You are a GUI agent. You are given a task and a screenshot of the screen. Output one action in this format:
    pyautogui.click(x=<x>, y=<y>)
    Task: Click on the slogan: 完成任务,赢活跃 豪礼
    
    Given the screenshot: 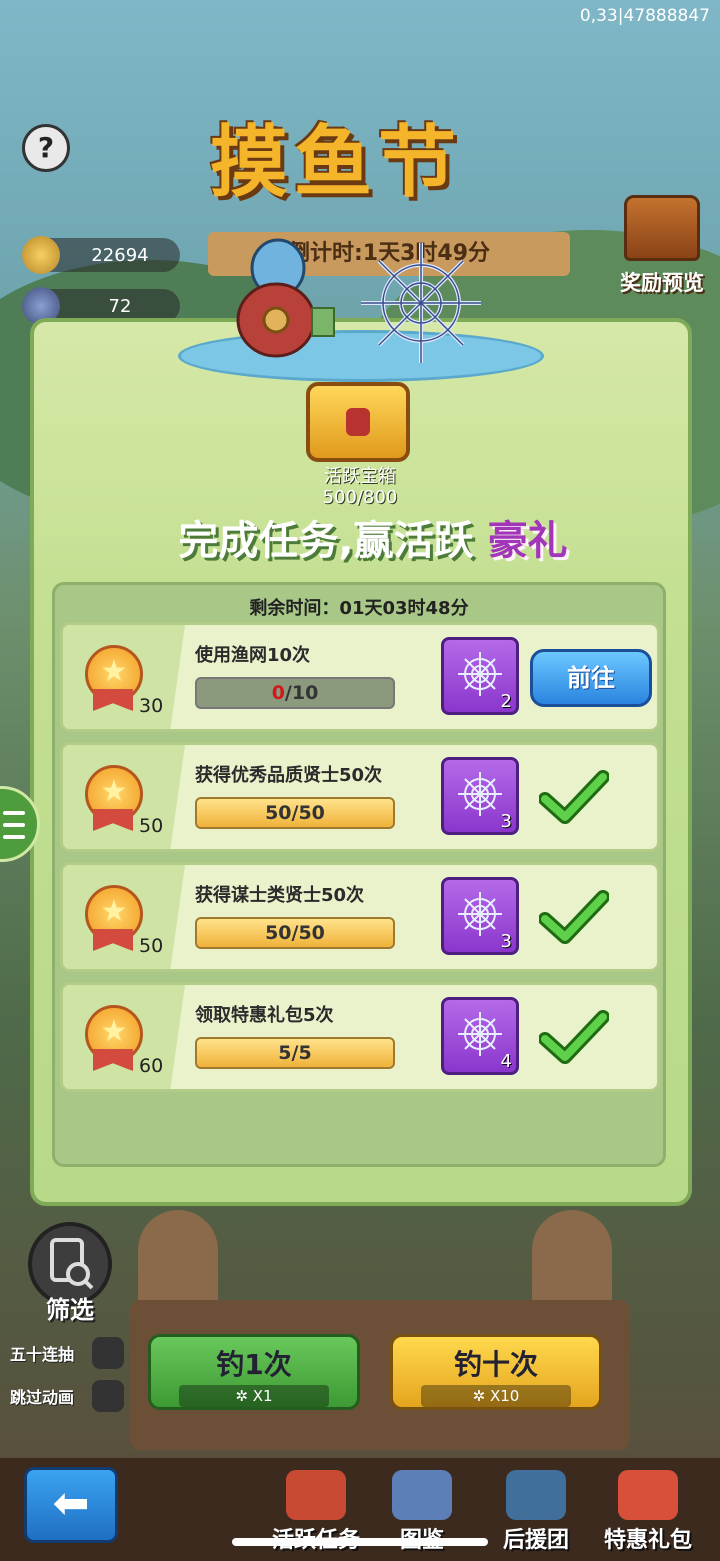 What is the action you would take?
    pyautogui.click(x=373, y=537)
    